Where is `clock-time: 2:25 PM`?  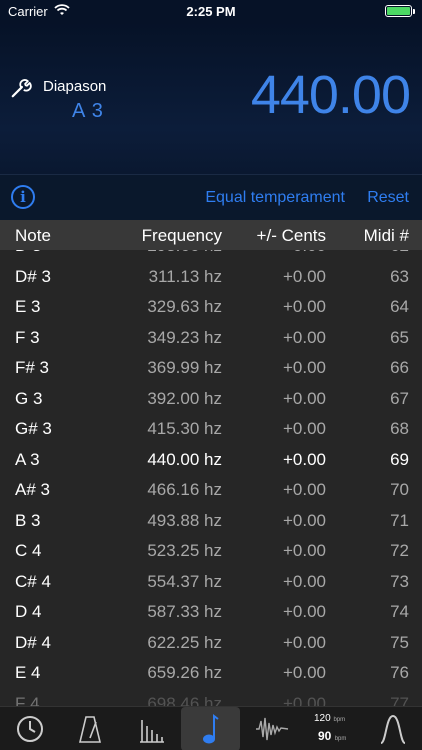
clock-time: 2:25 PM is located at coordinates (211, 11).